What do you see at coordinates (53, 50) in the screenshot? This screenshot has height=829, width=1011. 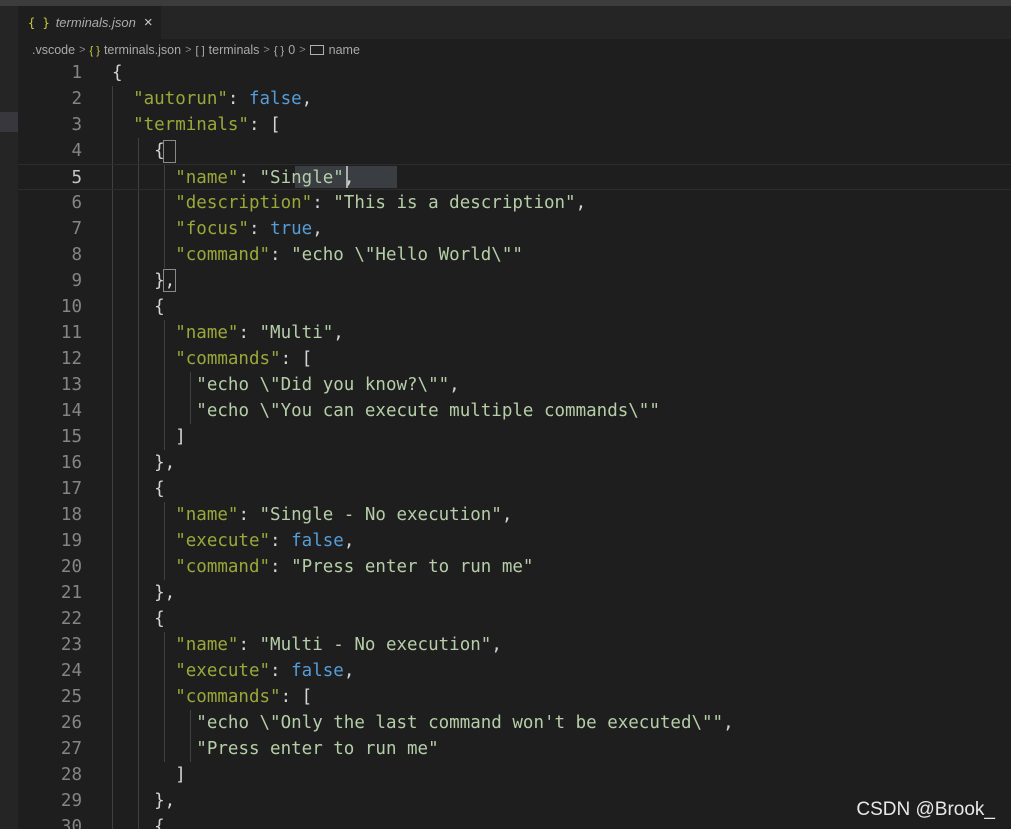 I see `breadcrumb-folder: .vscode` at bounding box center [53, 50].